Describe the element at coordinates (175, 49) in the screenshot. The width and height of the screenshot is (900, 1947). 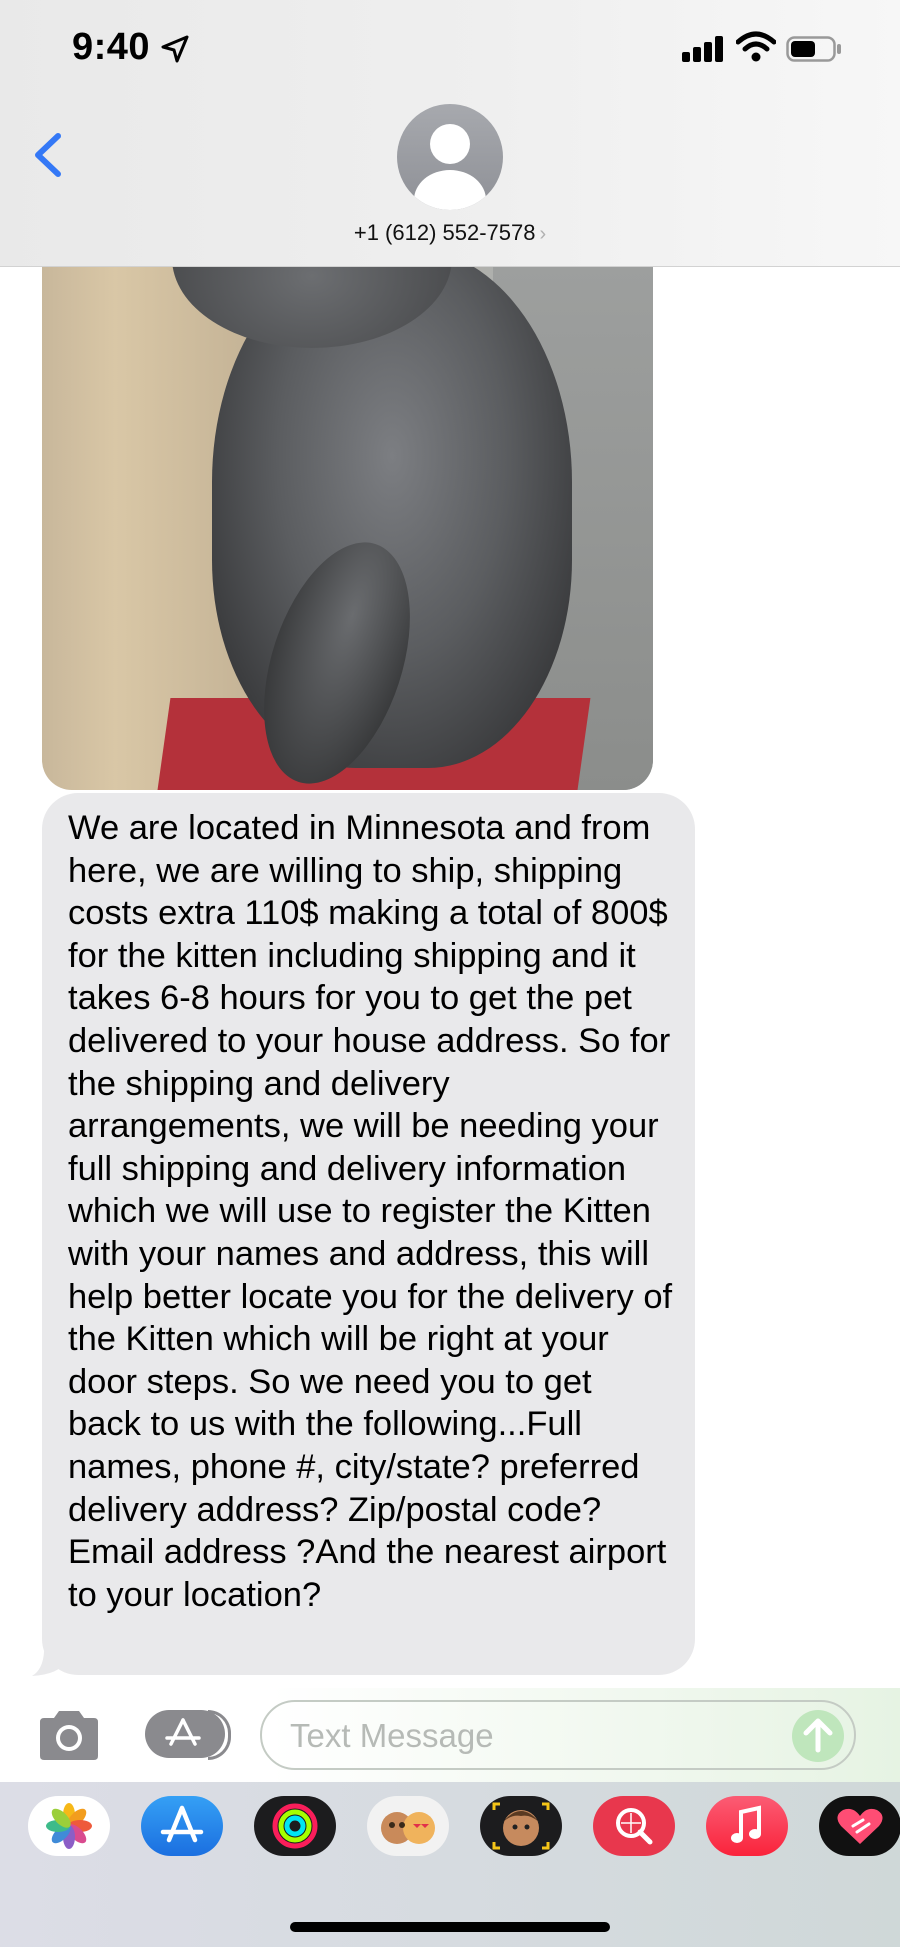
I see `location-arrow-icon` at that location.